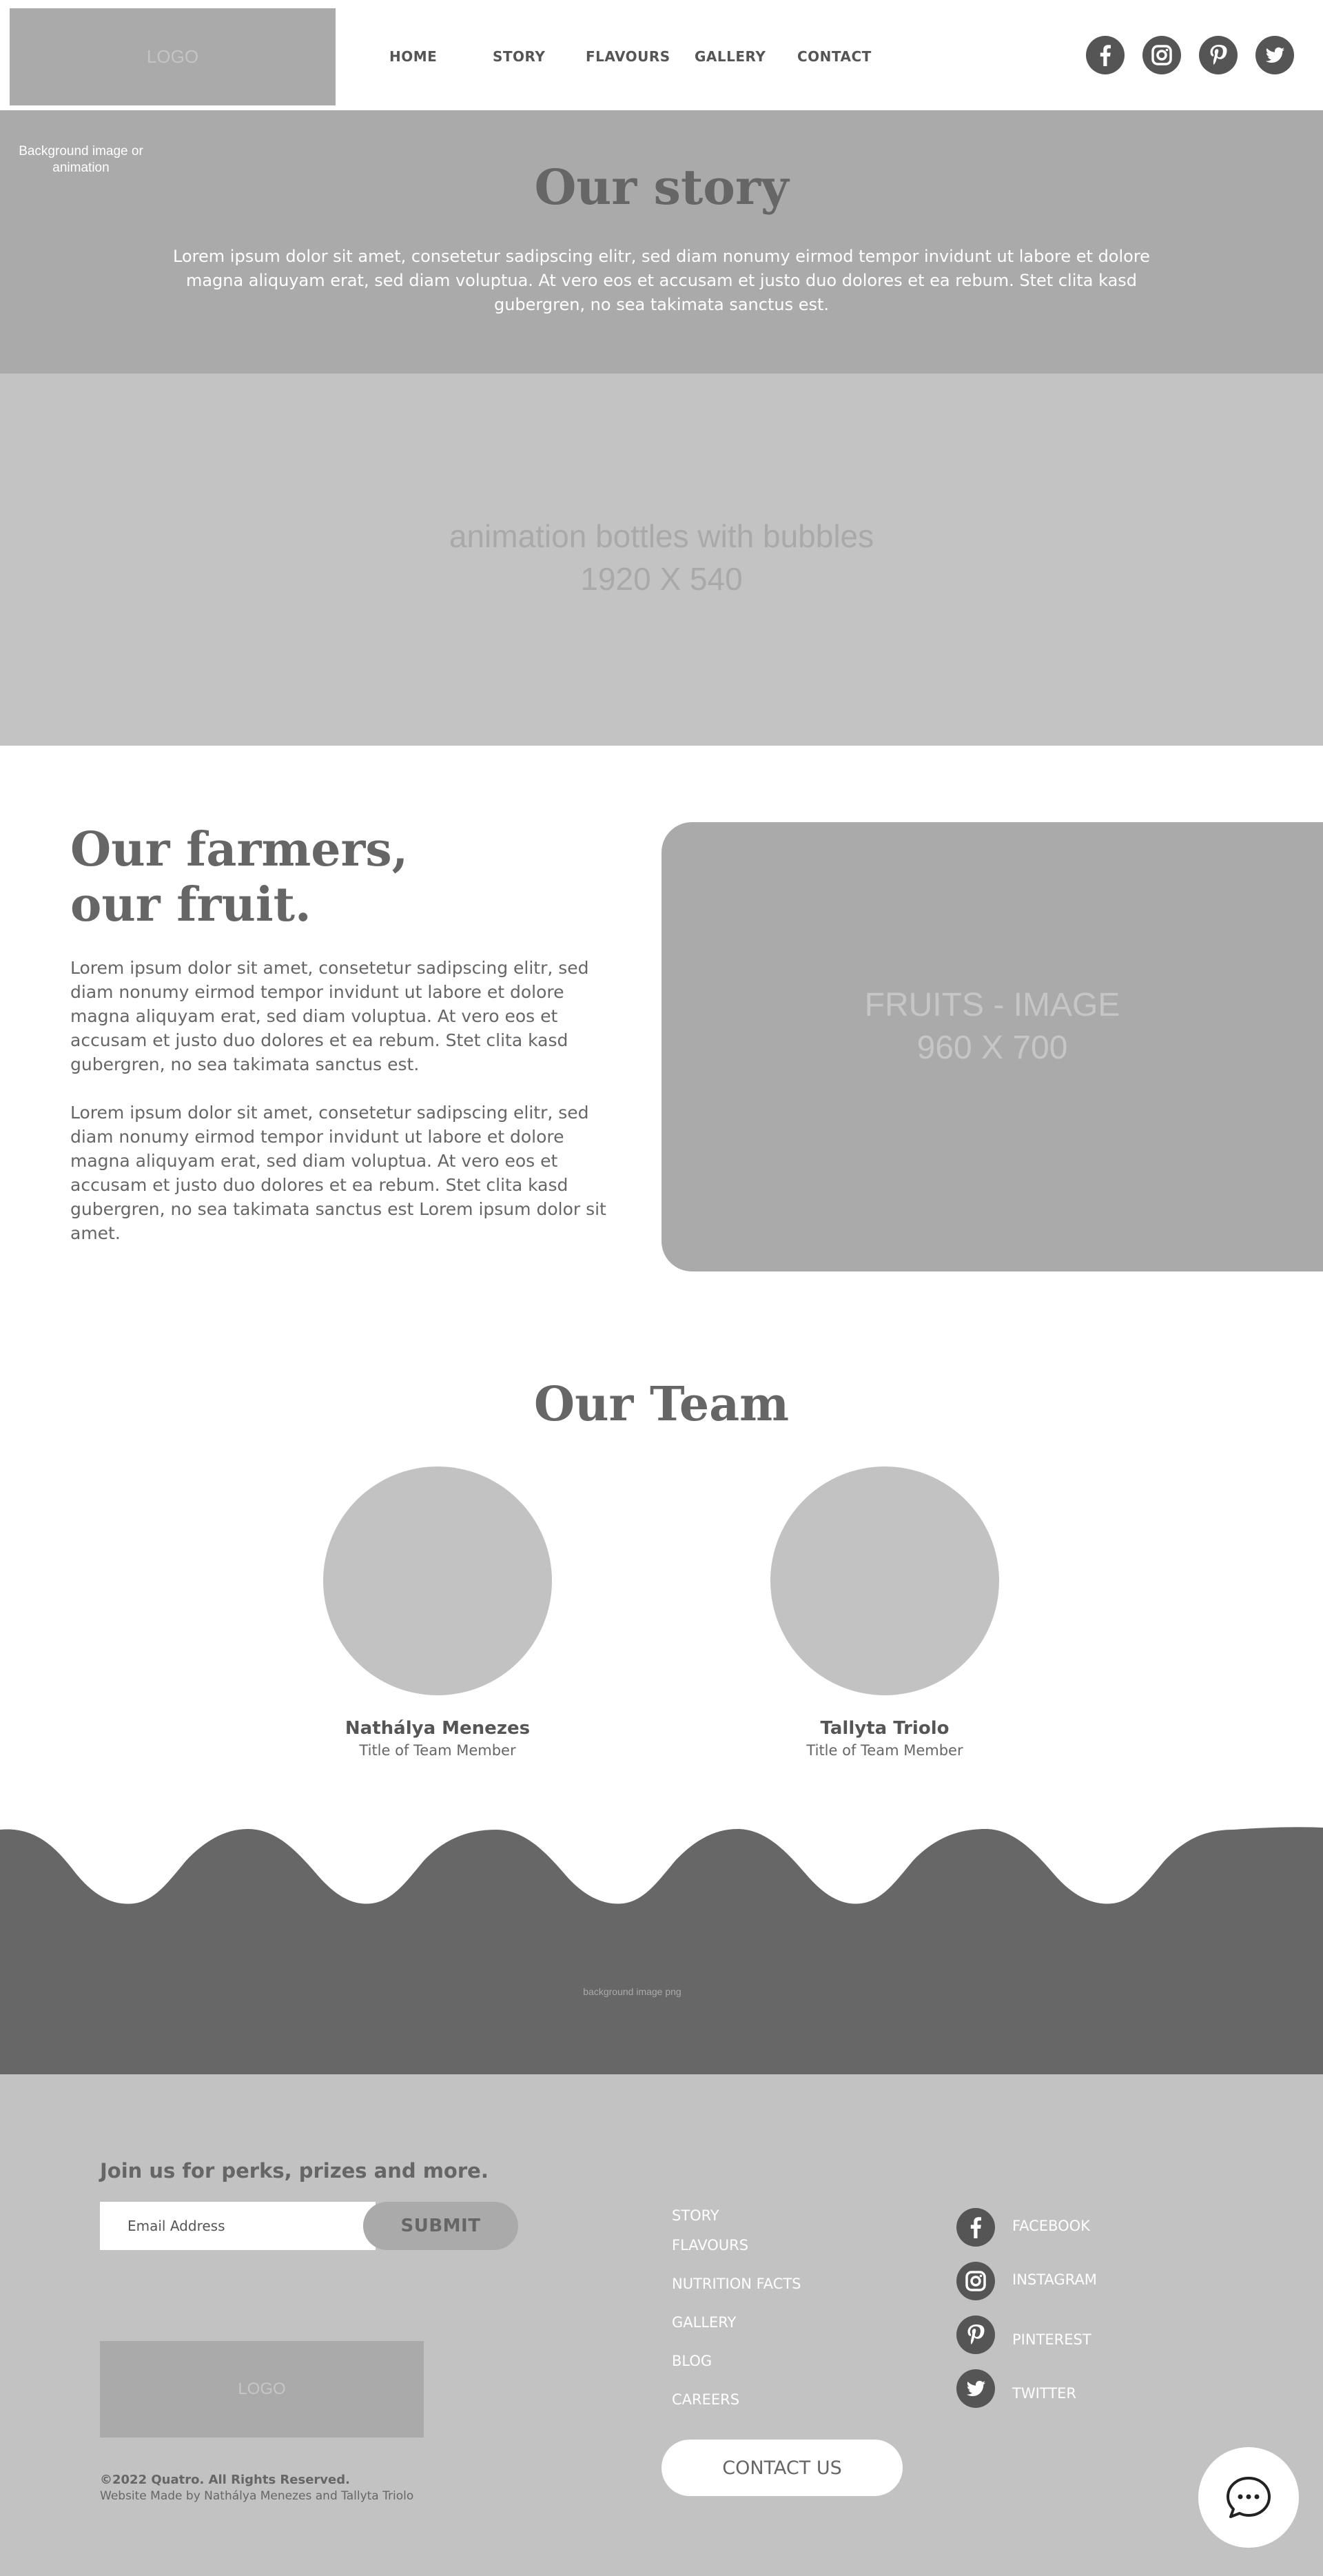 Image resolution: width=1323 pixels, height=2576 pixels. Describe the element at coordinates (294, 2171) in the screenshot. I see `newsletter-heading: Join us for perks, prizes and more.` at that location.